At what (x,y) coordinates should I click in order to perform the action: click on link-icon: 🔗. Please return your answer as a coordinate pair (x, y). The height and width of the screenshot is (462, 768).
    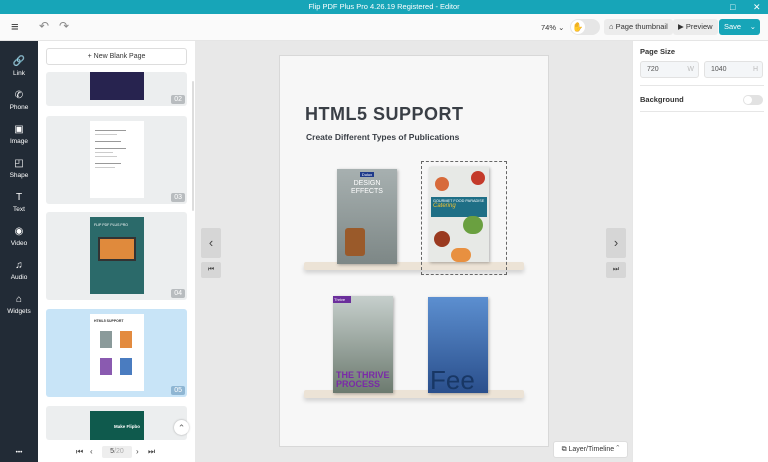
    Looking at the image, I should click on (19, 61).